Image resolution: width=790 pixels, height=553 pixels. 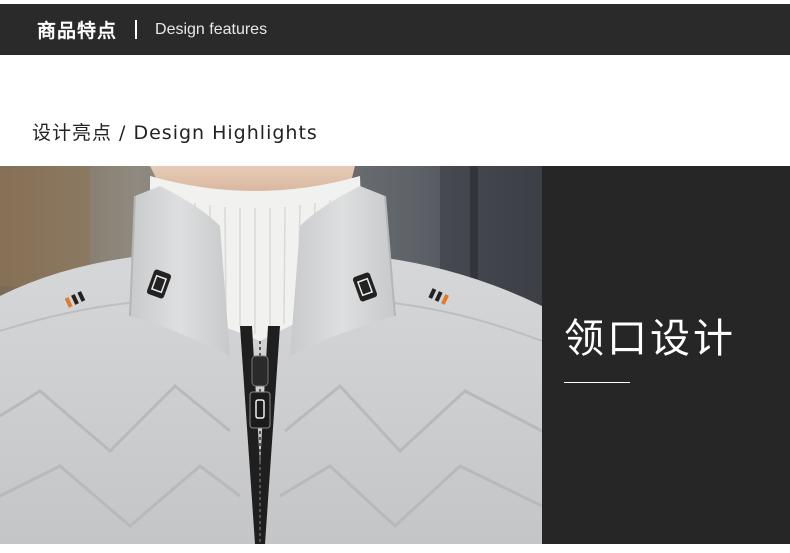 What do you see at coordinates (211, 29) in the screenshot?
I see `header-title-en: Design features` at bounding box center [211, 29].